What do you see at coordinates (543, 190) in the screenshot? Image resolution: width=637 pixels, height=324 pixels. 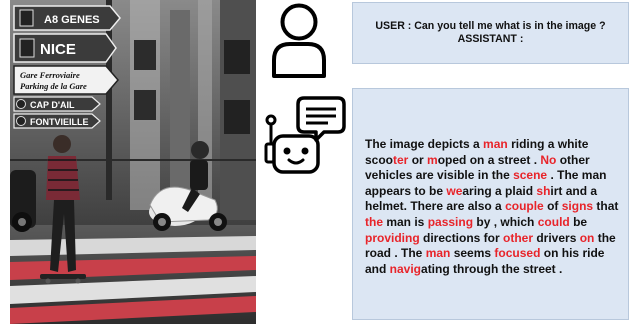 I see `highlighted-token: sh` at bounding box center [543, 190].